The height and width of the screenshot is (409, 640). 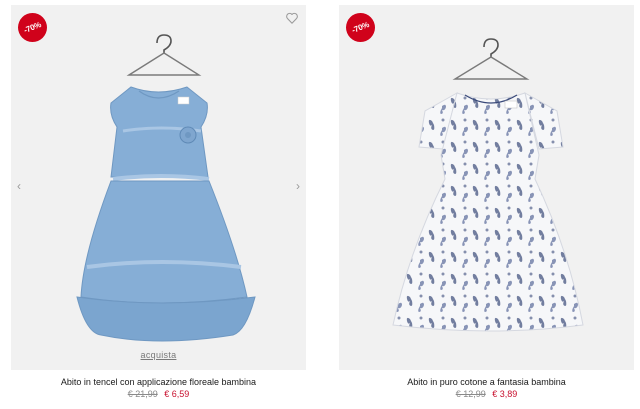 I want to click on heart-outline-icon, so click(x=292, y=18).